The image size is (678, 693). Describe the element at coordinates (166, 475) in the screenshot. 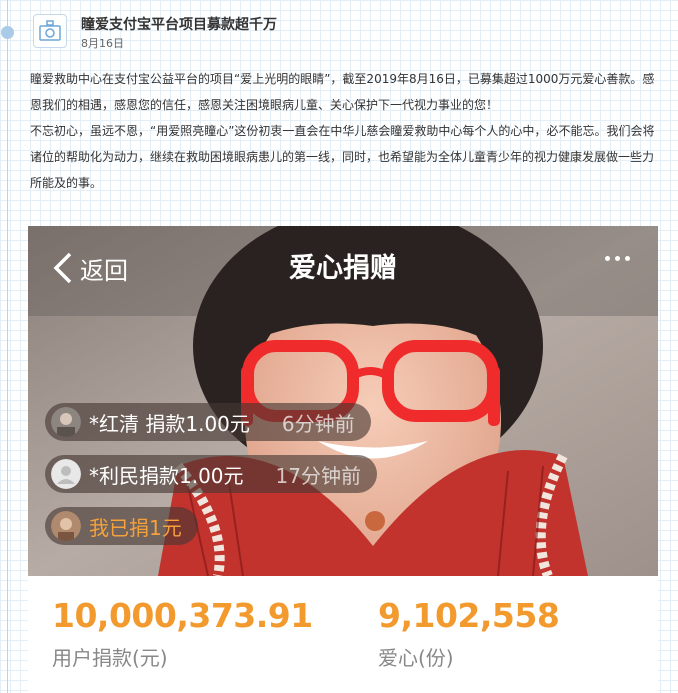

I see `donation-name: *利民捐款1.00元` at that location.